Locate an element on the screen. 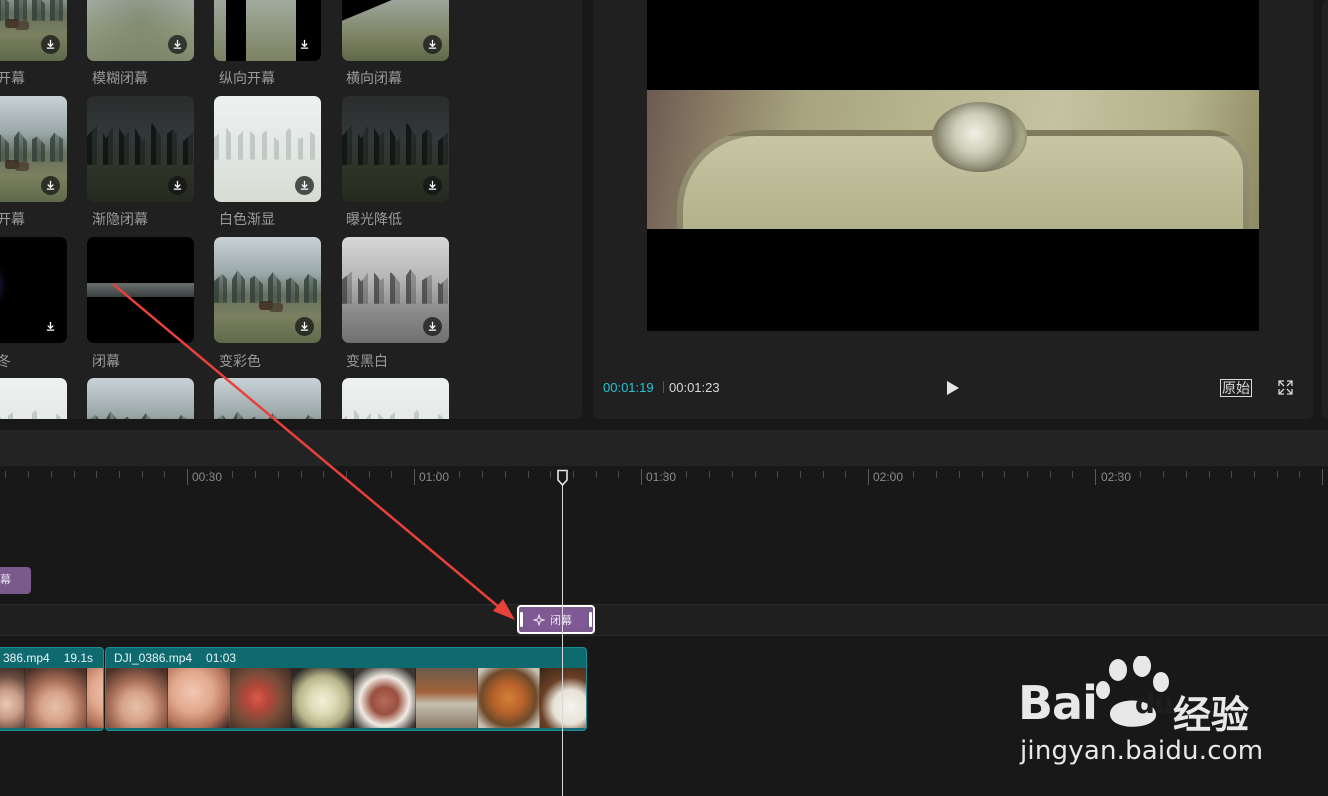 The width and height of the screenshot is (1328, 796). timeline-ruler: 00:30 01:00 01:30 02:00 02:30 is located at coordinates (664, 478).